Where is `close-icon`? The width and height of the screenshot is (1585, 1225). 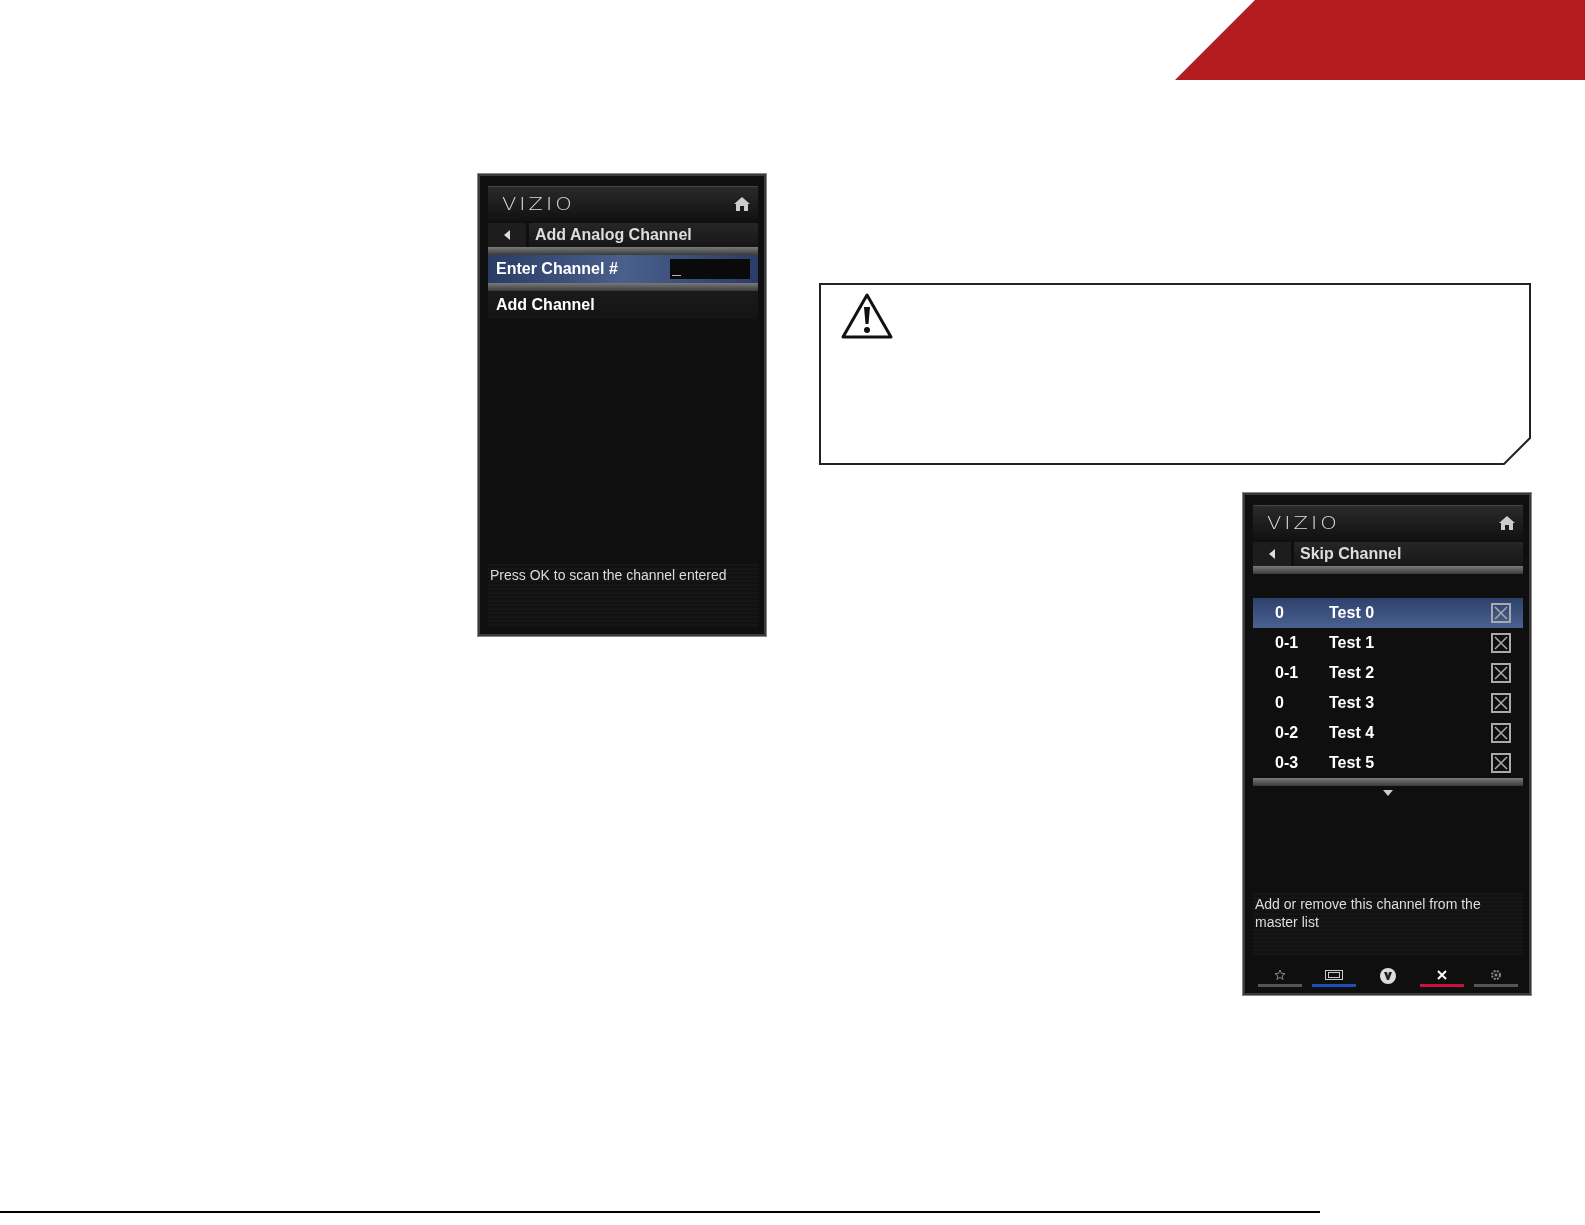 close-icon is located at coordinates (1442, 974).